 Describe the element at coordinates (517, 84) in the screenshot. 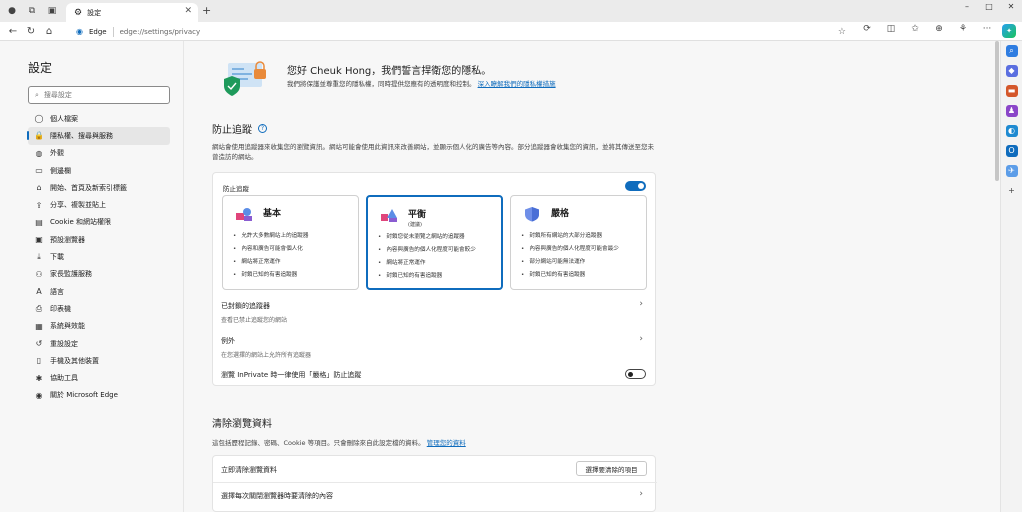

I see `privacy-learn-more-link: 深入瞭解我們的隱私權措施` at that location.